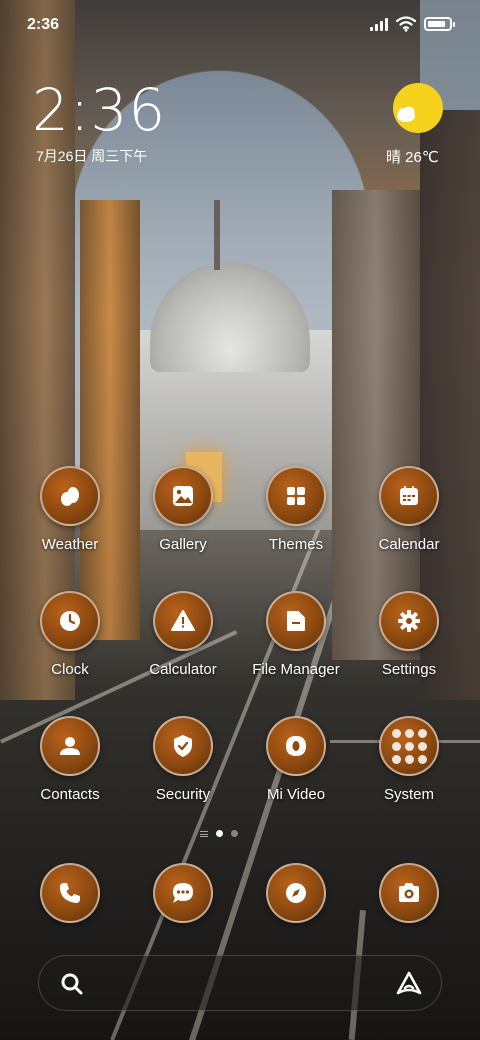 Image resolution: width=480 pixels, height=1040 pixels. What do you see at coordinates (70, 544) in the screenshot?
I see `app-label: Weather` at bounding box center [70, 544].